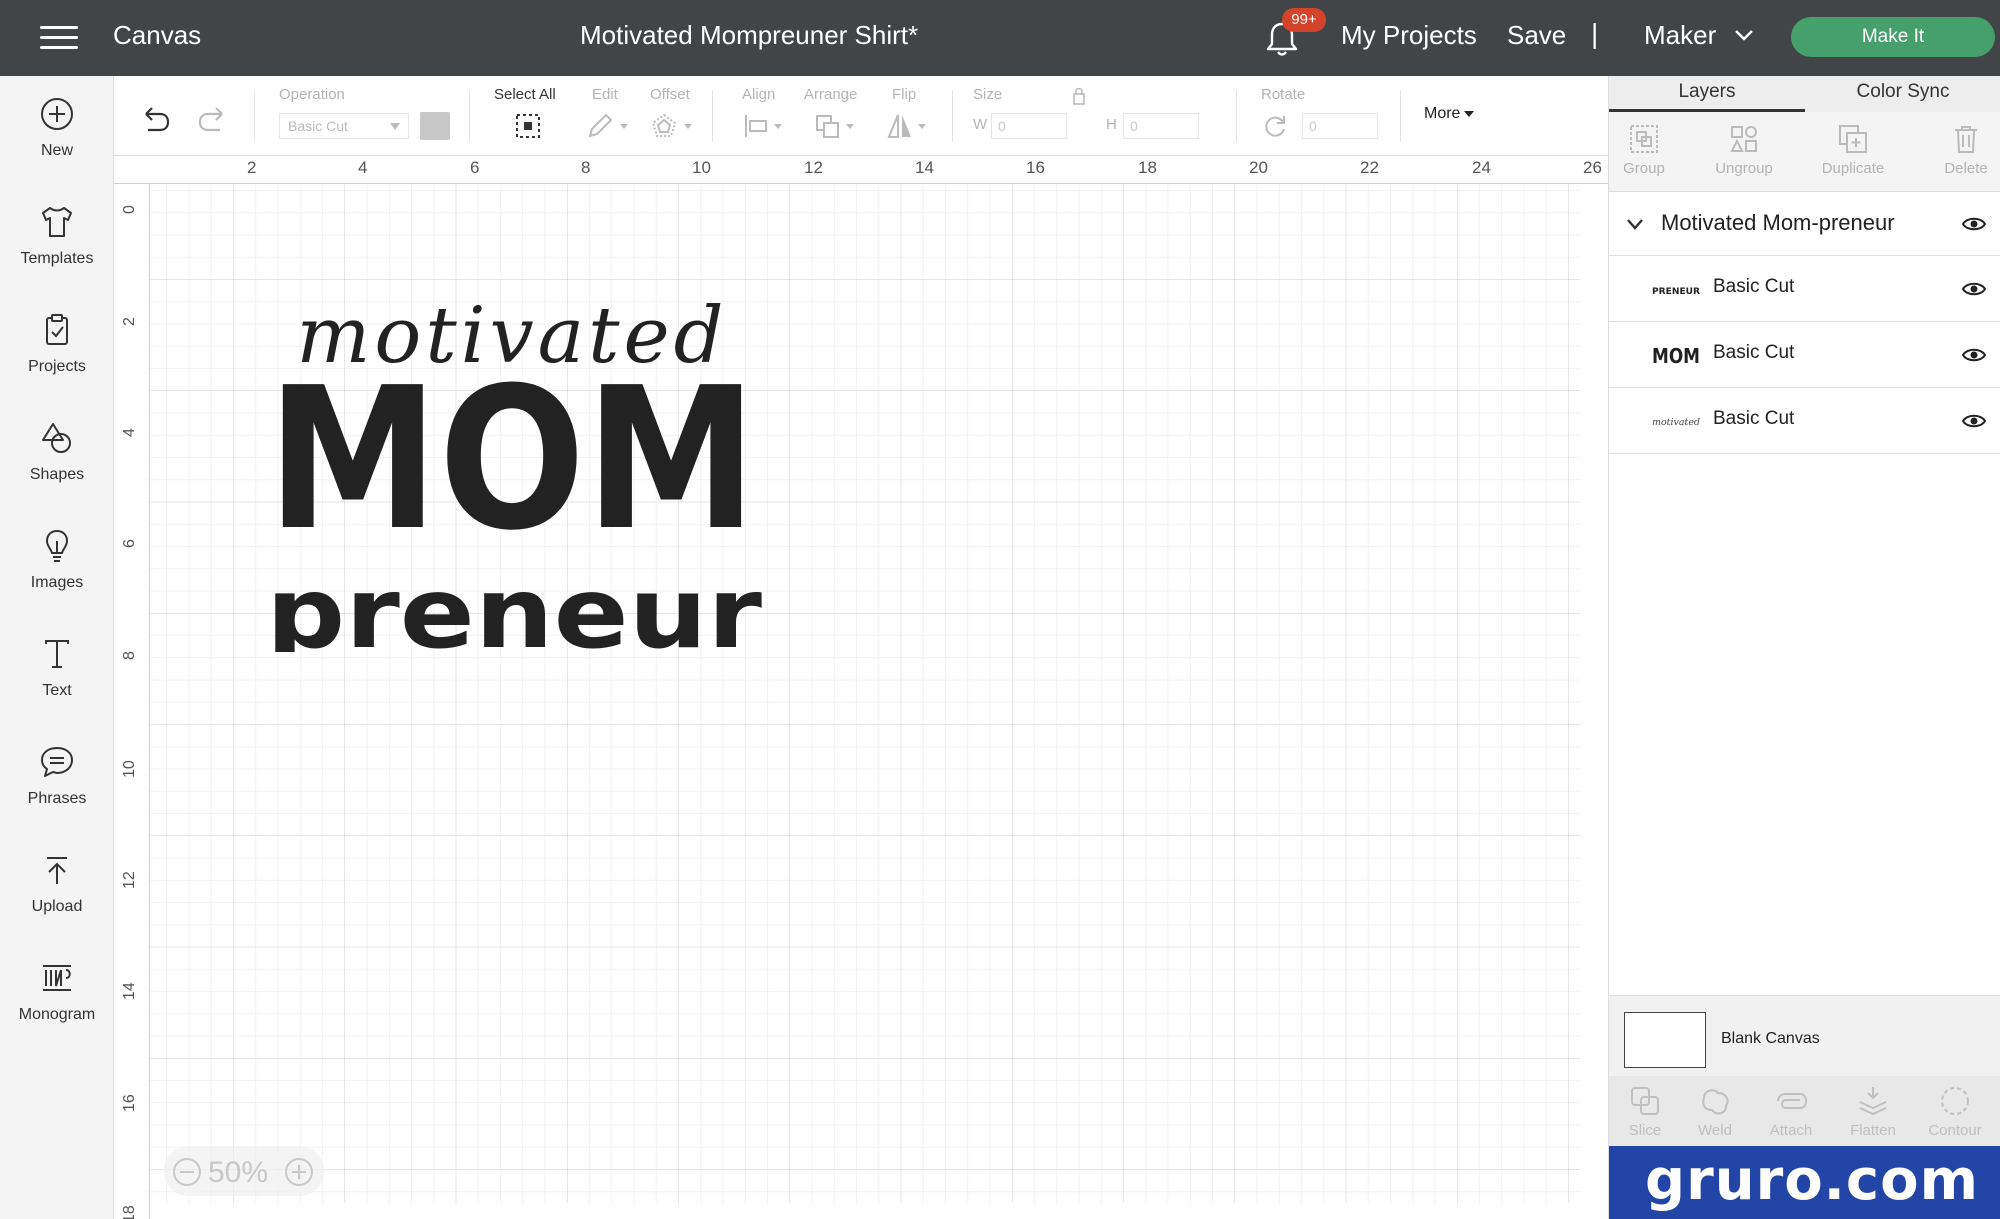  Describe the element at coordinates (1960, 149) in the screenshot. I see `delete-button: Delete` at that location.